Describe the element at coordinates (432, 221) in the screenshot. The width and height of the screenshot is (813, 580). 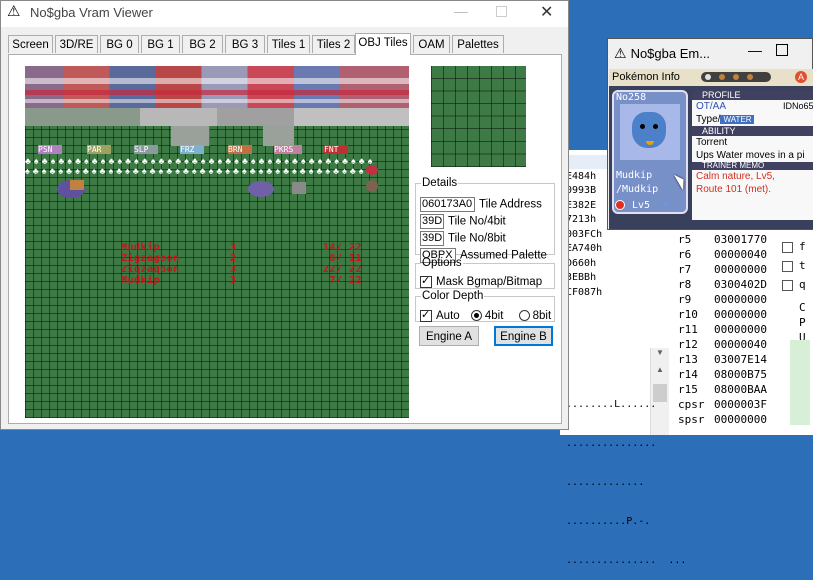
I see `tile-no4-value: 39D` at that location.